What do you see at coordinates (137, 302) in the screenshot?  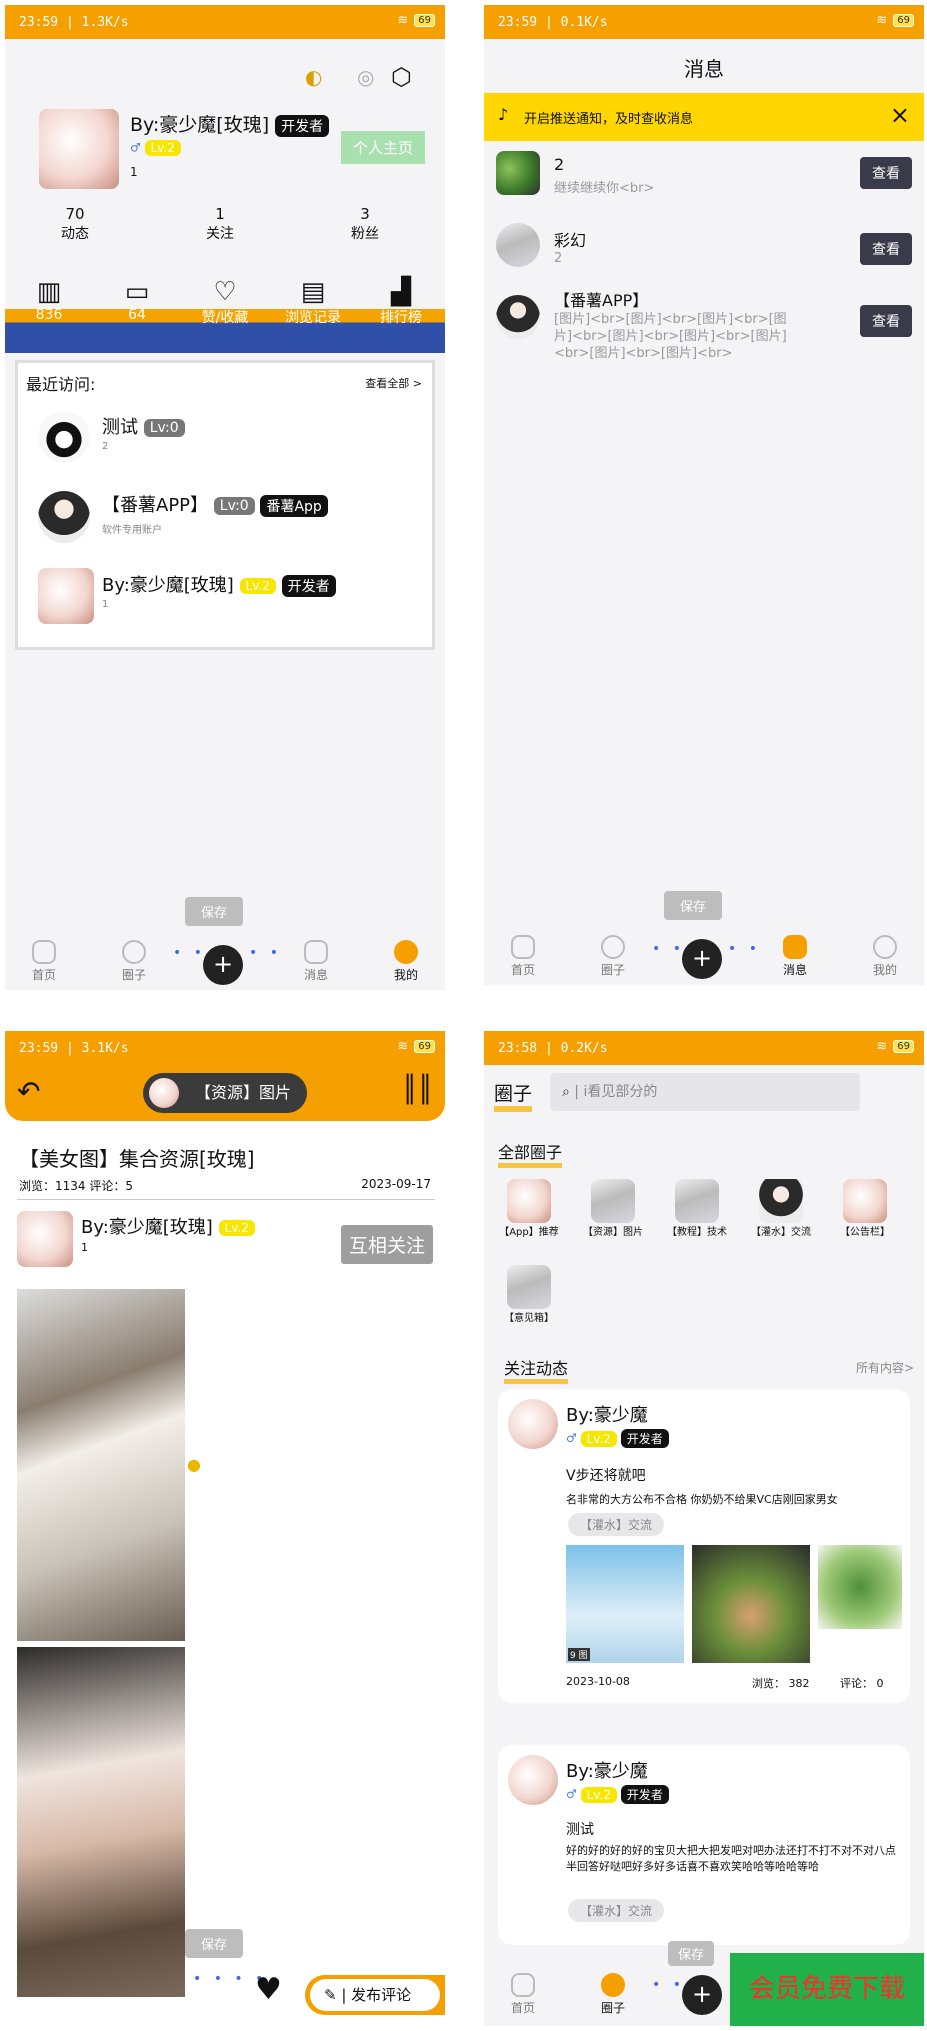 I see `strip-item-comments: ▭ 64` at bounding box center [137, 302].